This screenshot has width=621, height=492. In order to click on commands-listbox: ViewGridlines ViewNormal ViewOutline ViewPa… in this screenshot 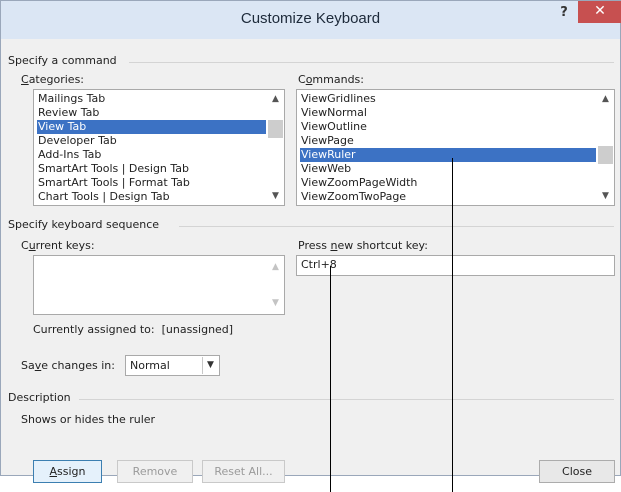, I will do `click(455, 147)`.